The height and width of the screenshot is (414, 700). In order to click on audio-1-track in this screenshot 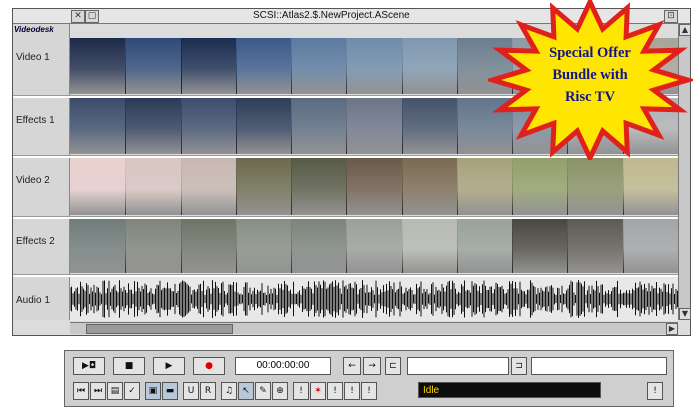, I will do `click(374, 299)`.